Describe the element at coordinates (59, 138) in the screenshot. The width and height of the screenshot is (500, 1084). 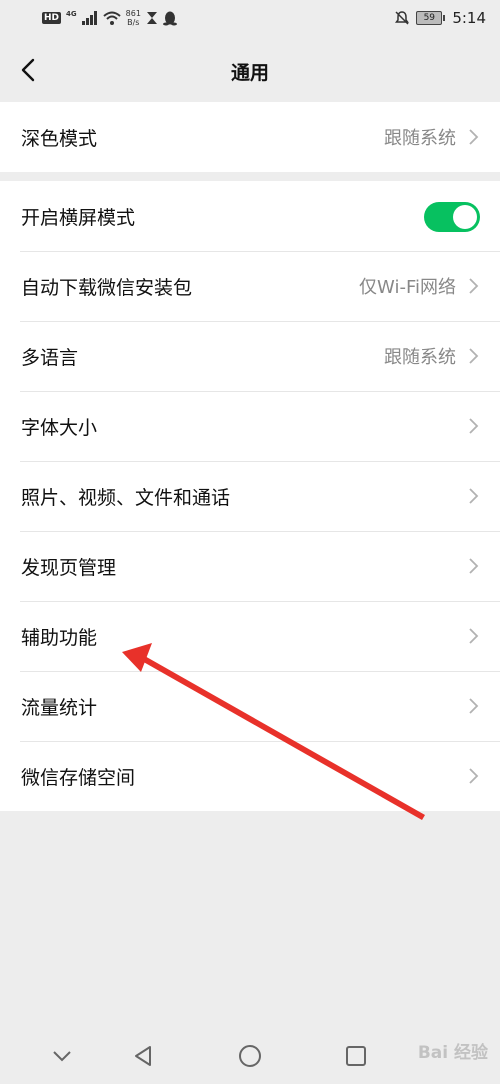
I see `row-label: 深色模式` at that location.